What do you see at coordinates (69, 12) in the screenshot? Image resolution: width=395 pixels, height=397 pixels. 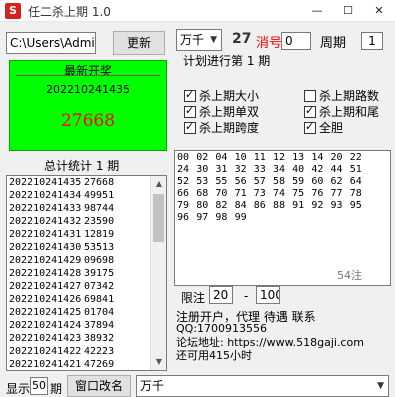 I see `window-title: 任二杀上期 1.0` at bounding box center [69, 12].